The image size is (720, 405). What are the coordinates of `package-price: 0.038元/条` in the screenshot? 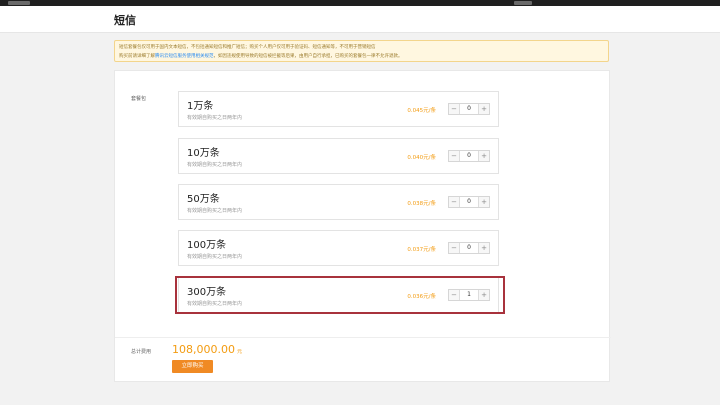 It's located at (421, 204).